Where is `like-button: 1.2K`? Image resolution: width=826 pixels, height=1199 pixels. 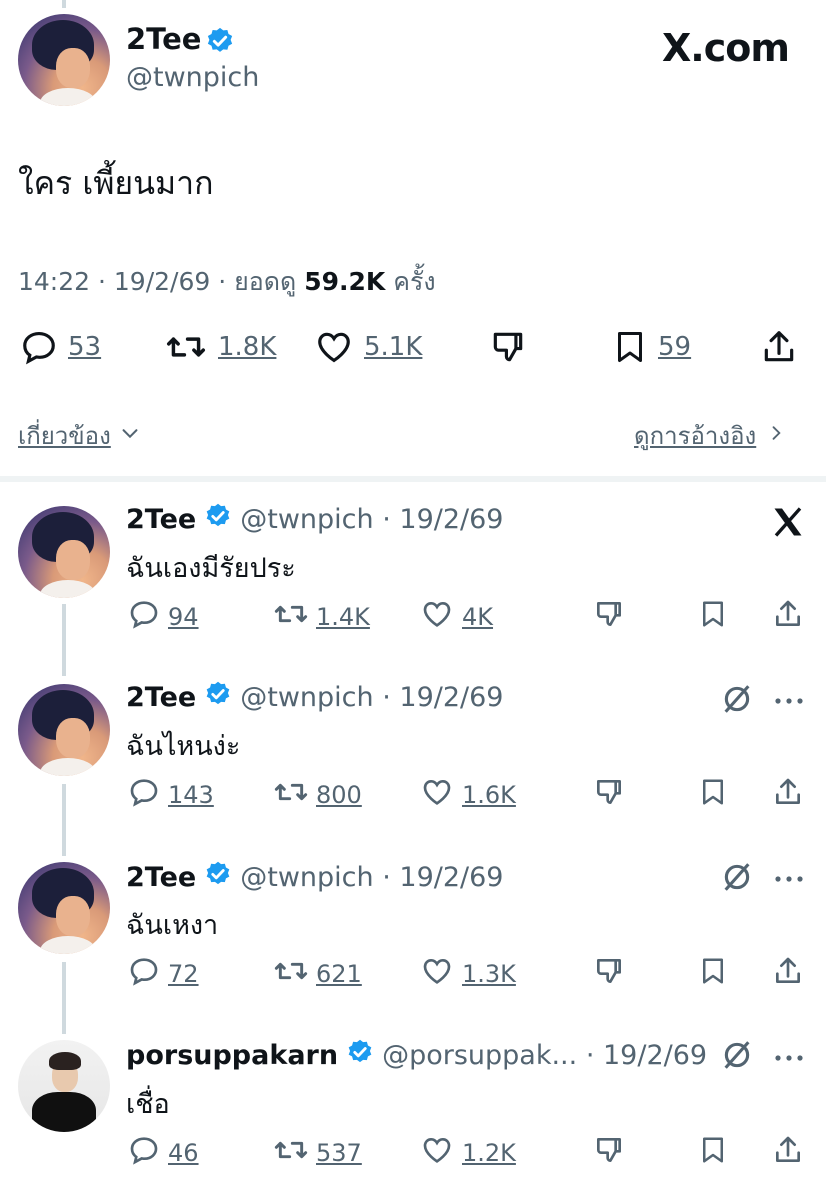
like-button: 1.2K is located at coordinates (468, 1153).